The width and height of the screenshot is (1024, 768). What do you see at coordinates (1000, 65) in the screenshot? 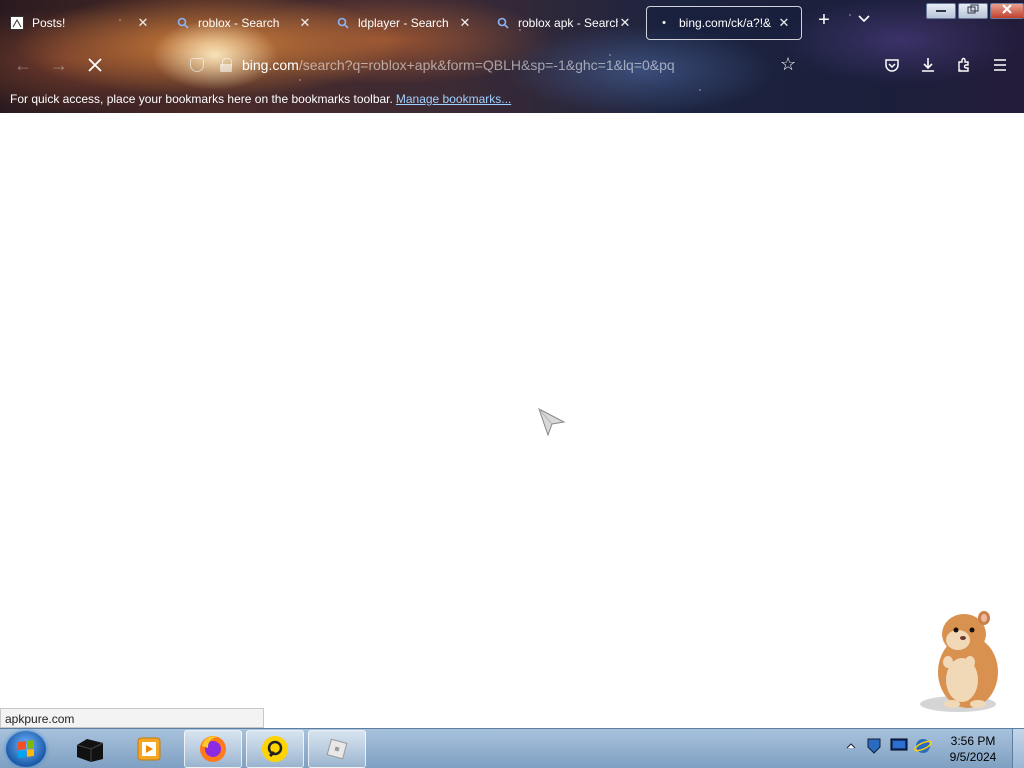
I see `menu-hamburger-icon` at bounding box center [1000, 65].